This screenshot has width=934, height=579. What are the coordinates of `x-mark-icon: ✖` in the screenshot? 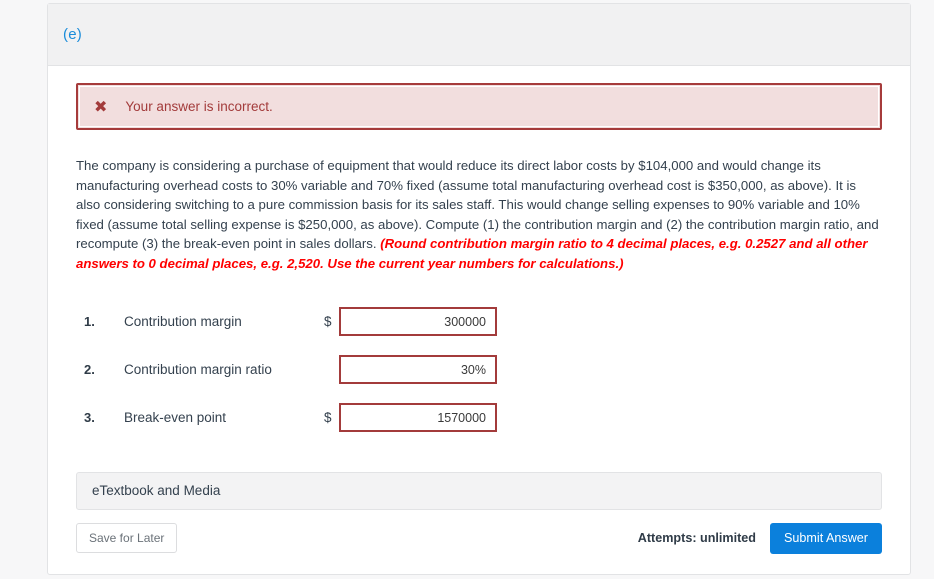 It's located at (101, 106).